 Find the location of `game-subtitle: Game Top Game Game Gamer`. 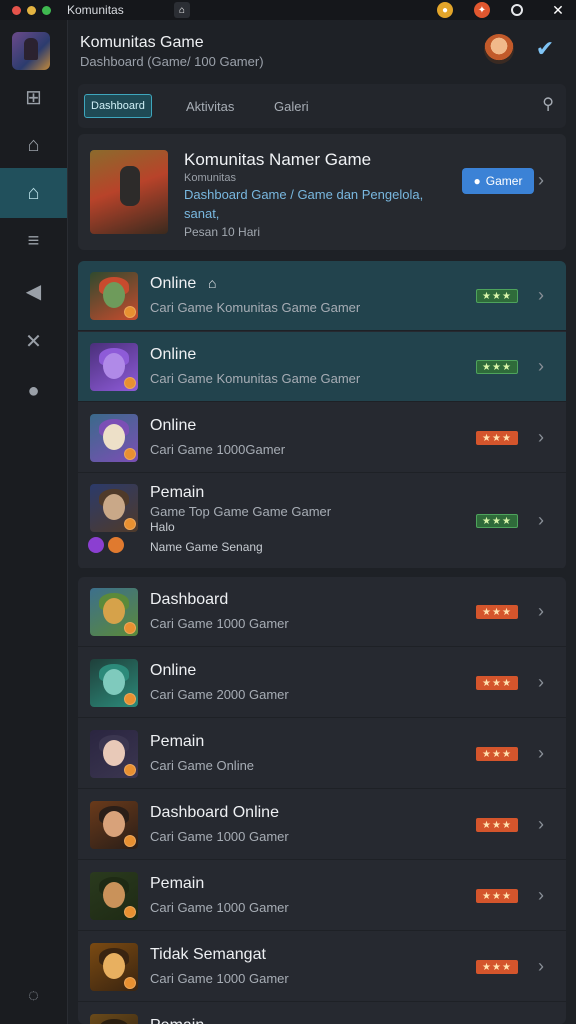

game-subtitle: Game Top Game Game Gamer is located at coordinates (241, 511).